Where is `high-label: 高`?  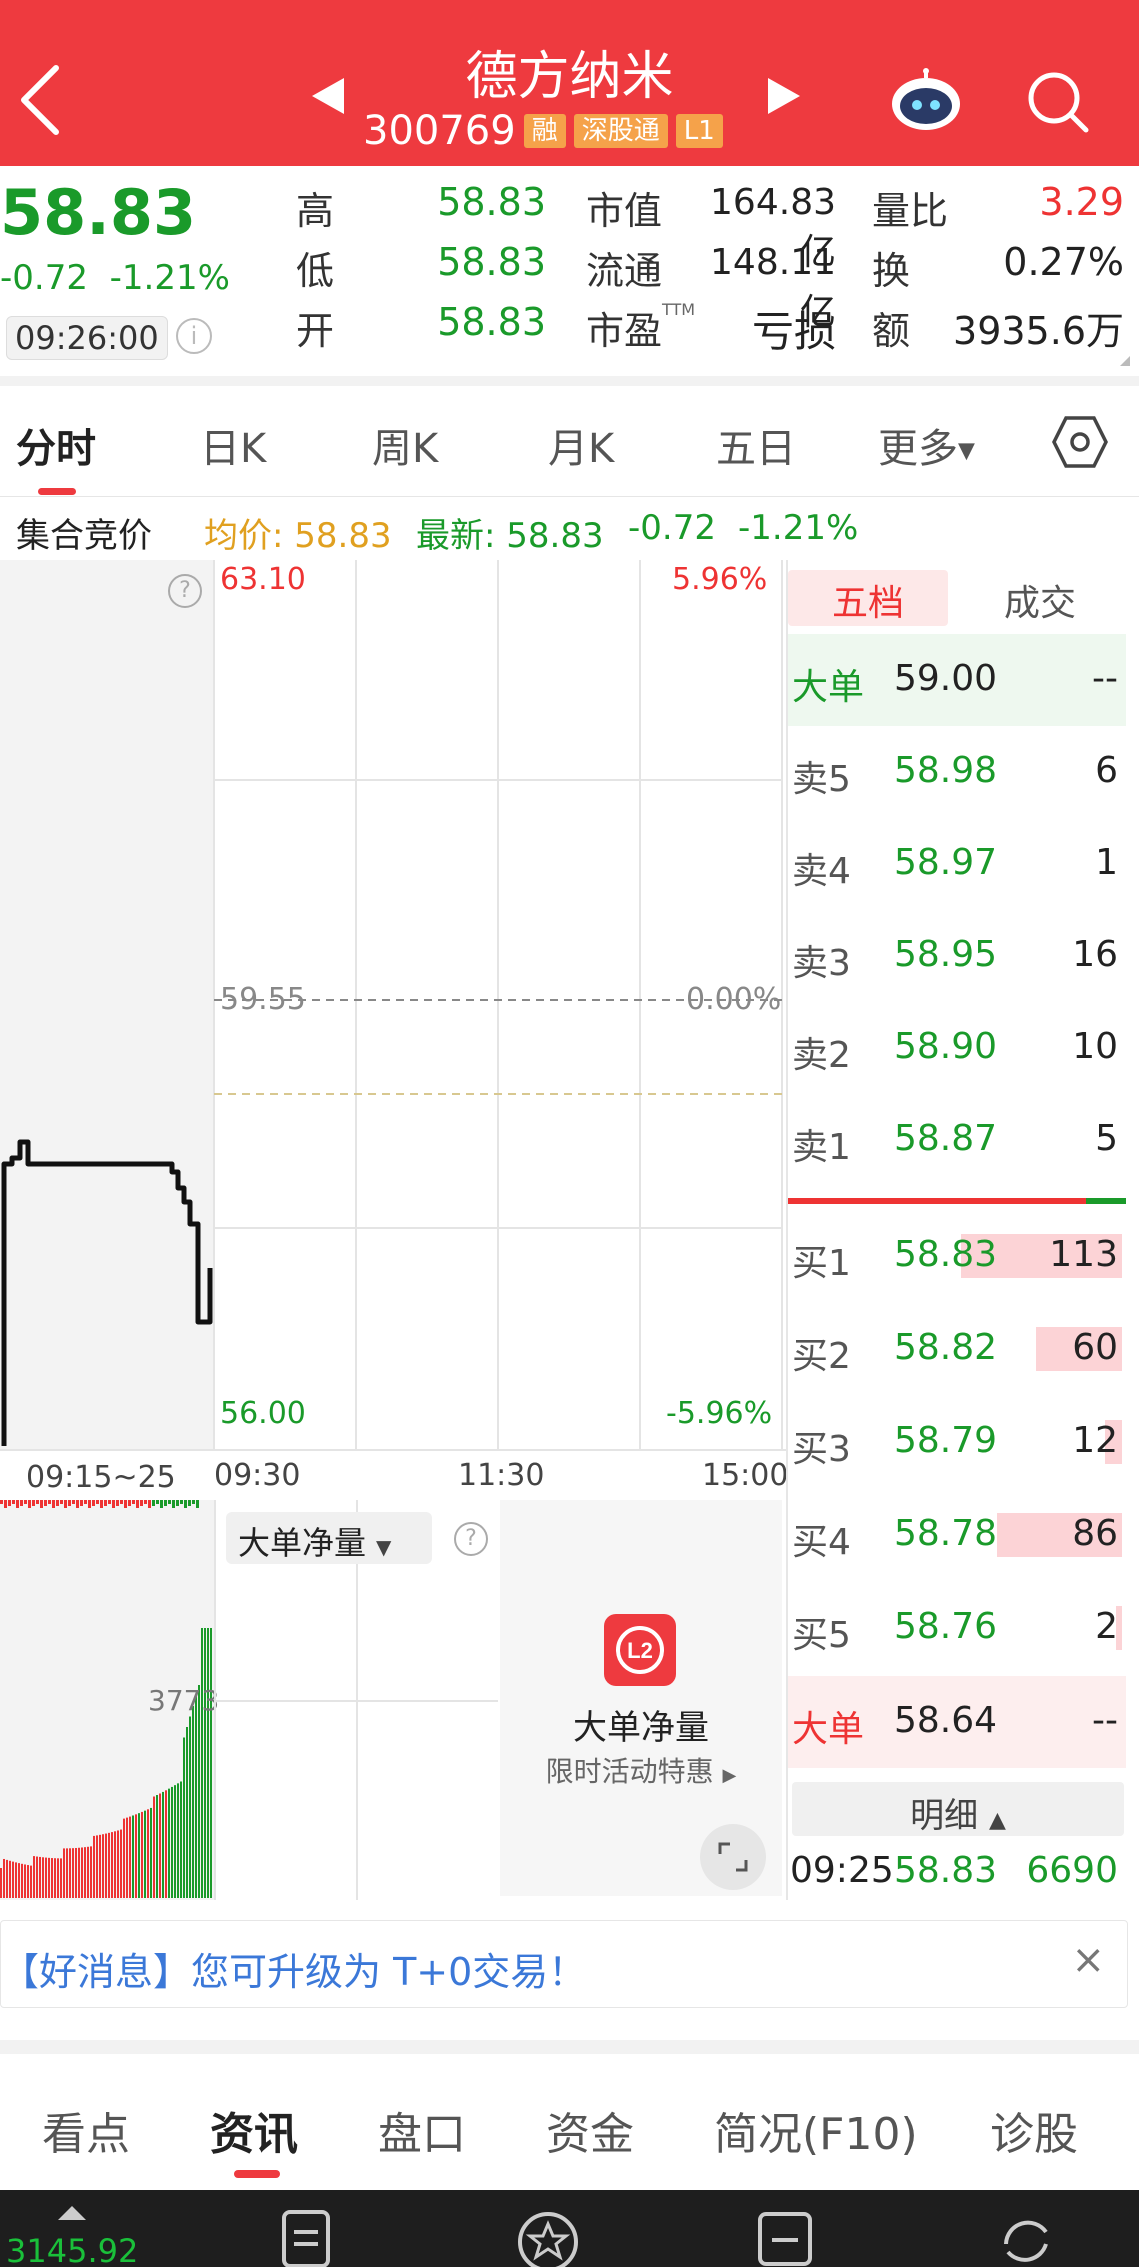 high-label: 高 is located at coordinates (315, 211).